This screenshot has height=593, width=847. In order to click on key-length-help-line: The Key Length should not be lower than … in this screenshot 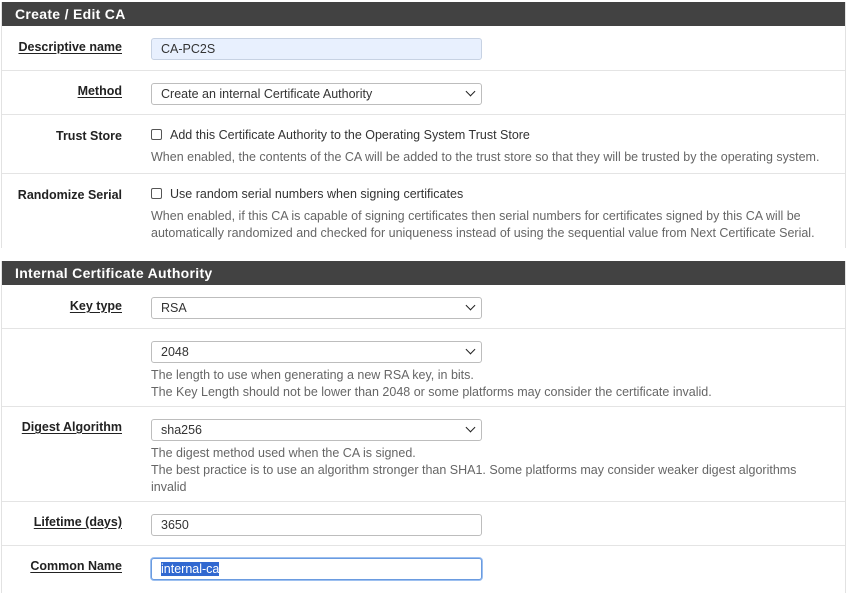, I will do `click(431, 392)`.